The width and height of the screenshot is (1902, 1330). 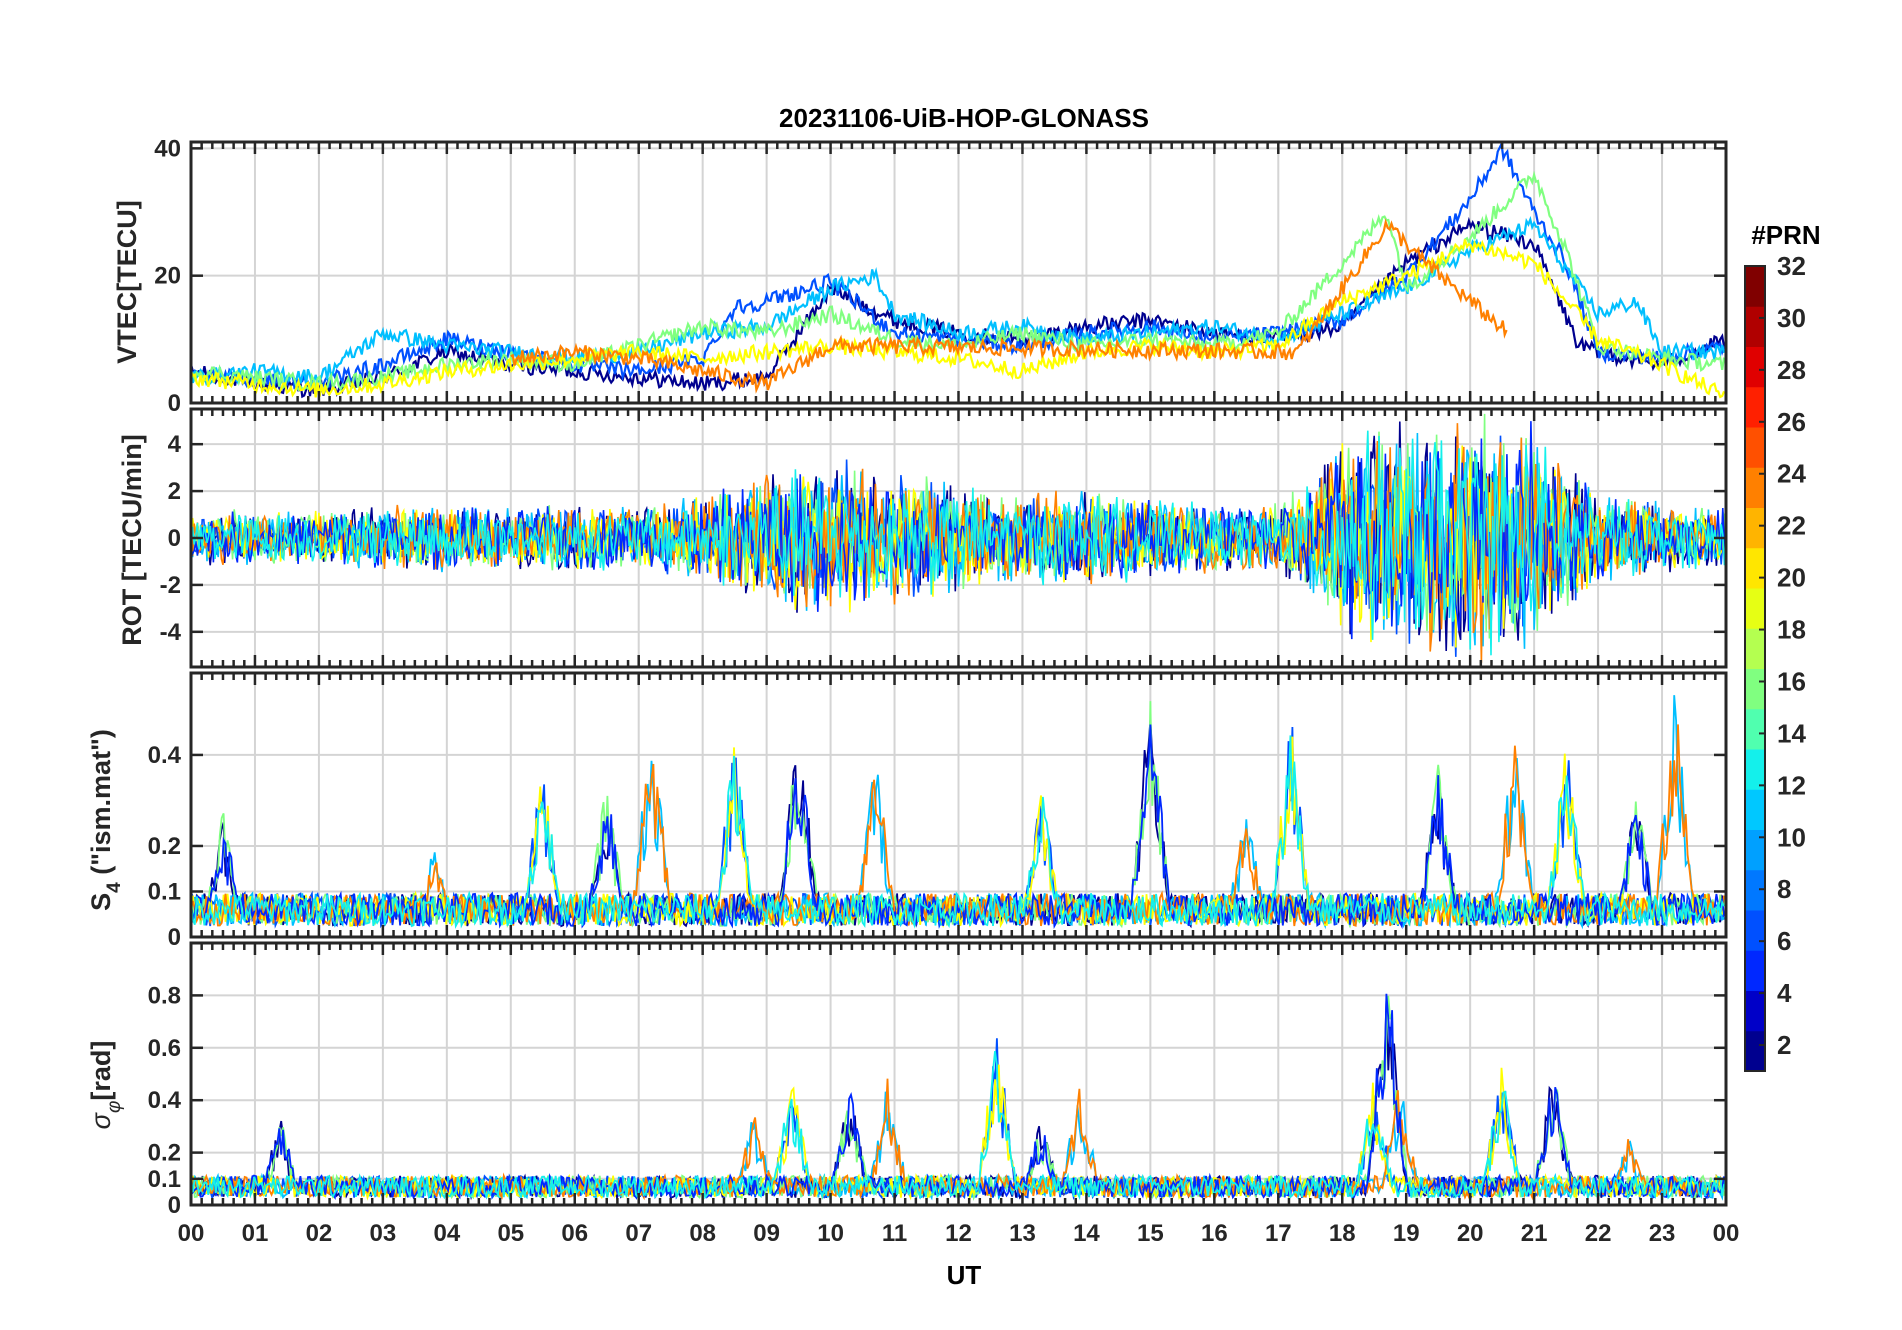 What do you see at coordinates (1791, 474) in the screenshot?
I see `colorbar-tick-label: 24` at bounding box center [1791, 474].